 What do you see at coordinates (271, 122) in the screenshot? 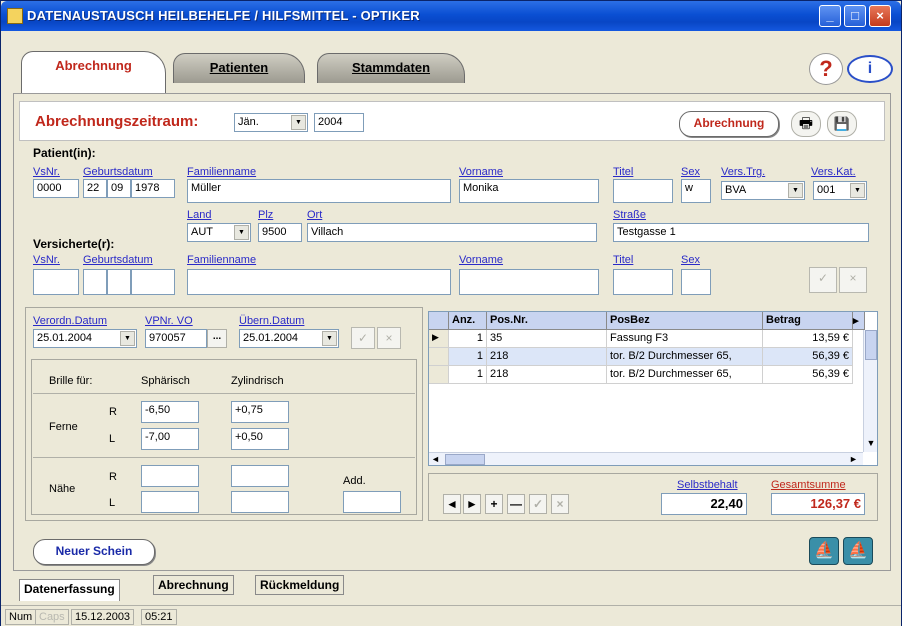
I see `month-select: Jän. ▼` at bounding box center [271, 122].